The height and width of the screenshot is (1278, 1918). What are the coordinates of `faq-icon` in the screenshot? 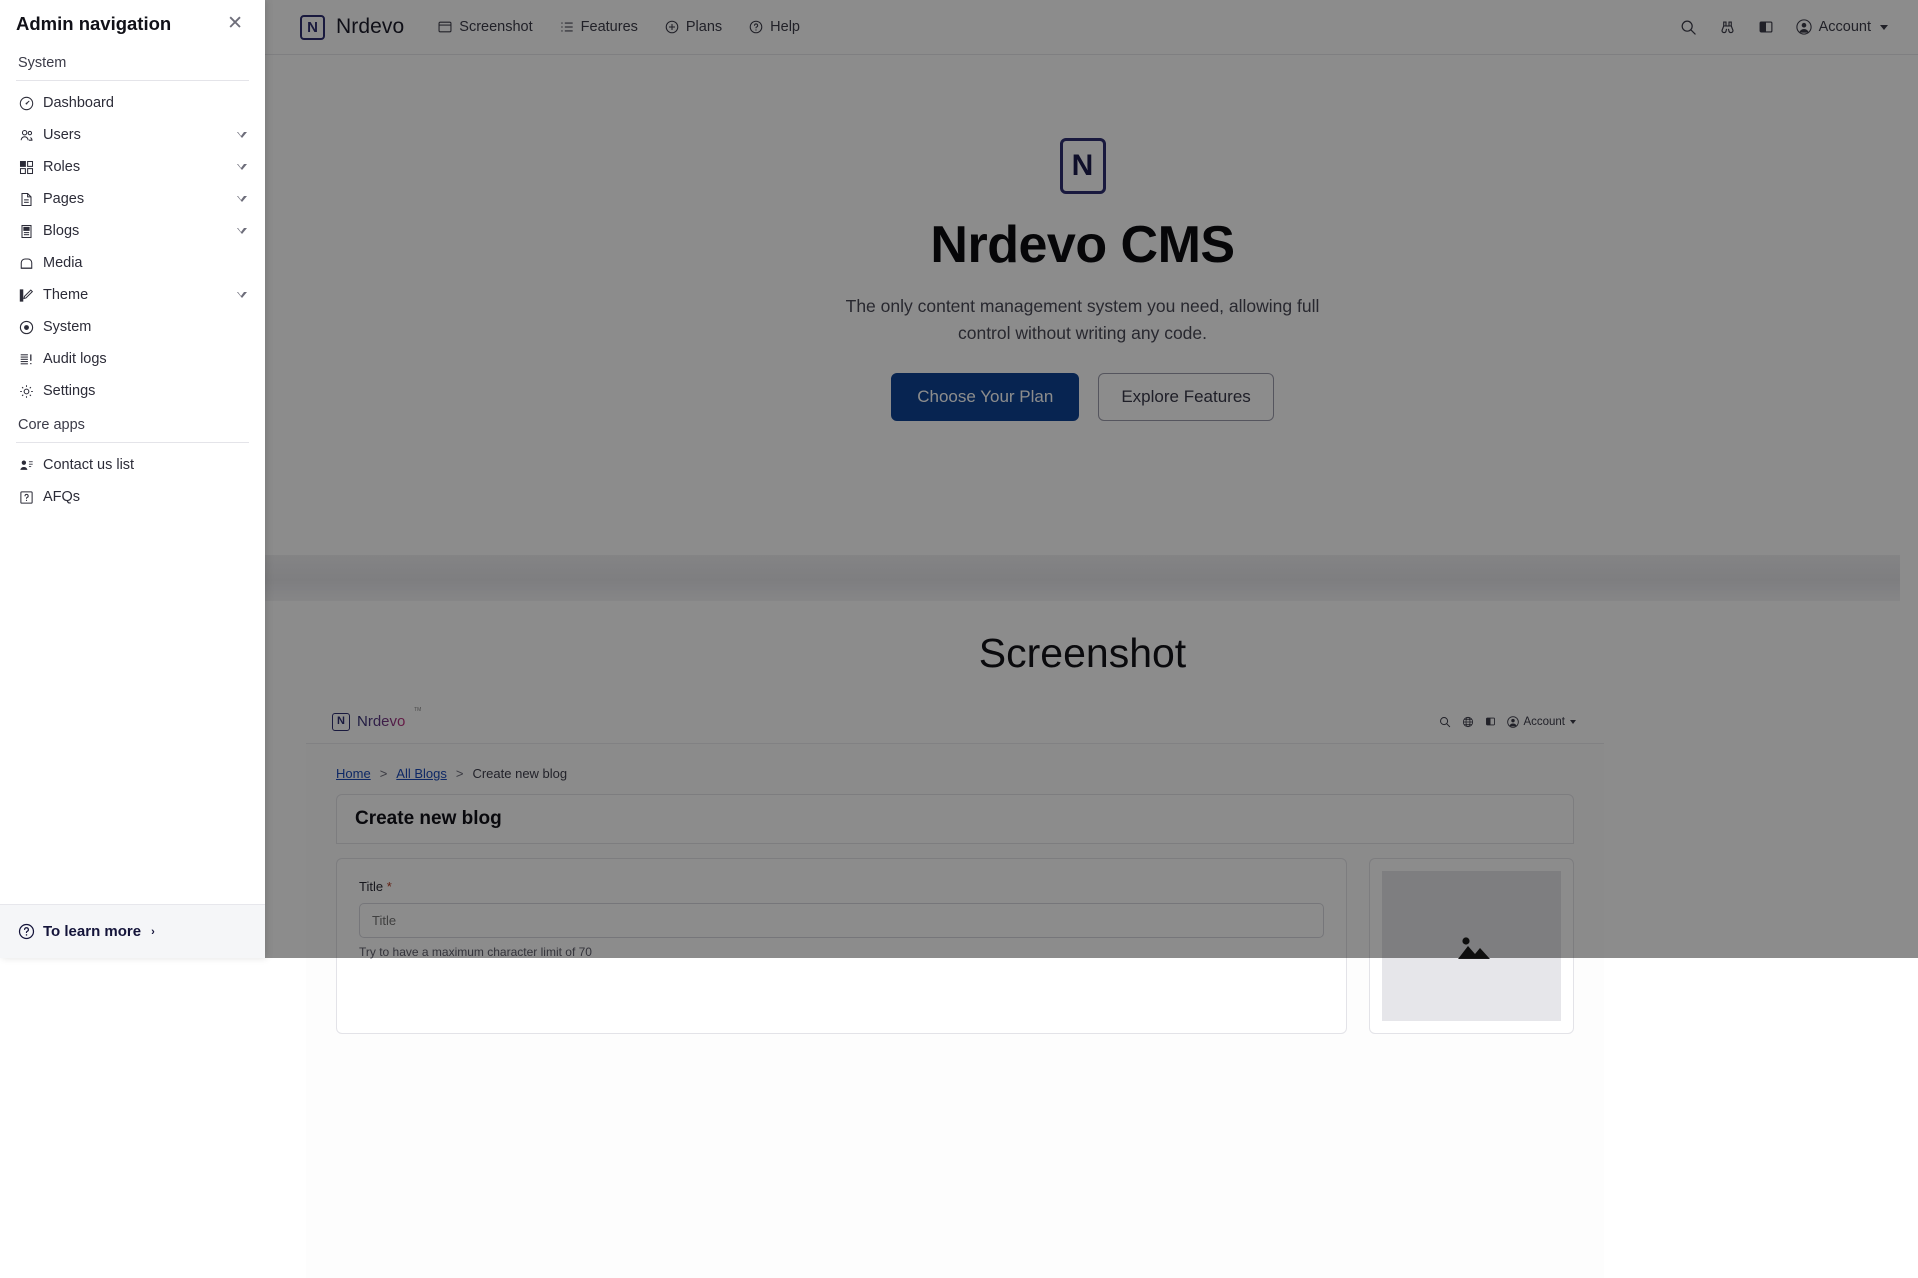 It's located at (26, 497).